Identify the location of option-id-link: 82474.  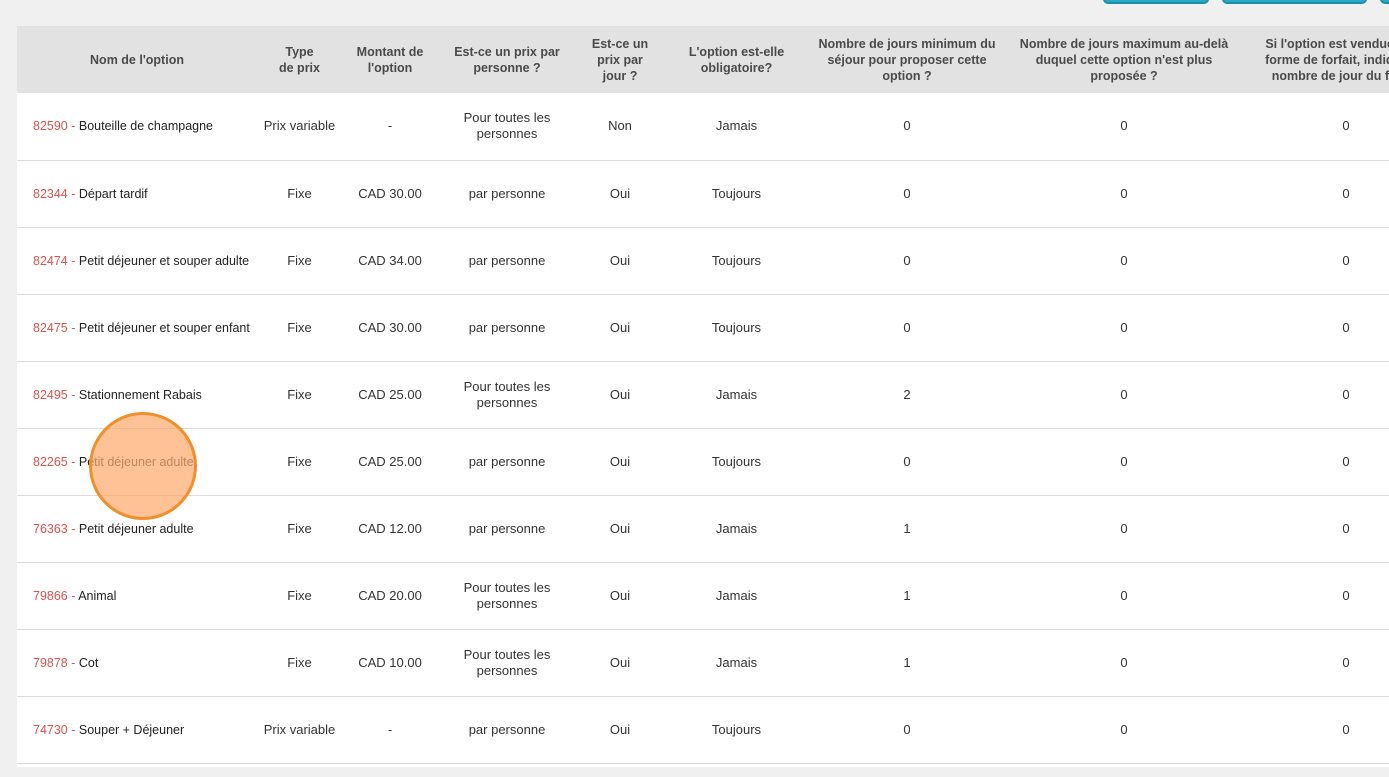
(50, 261).